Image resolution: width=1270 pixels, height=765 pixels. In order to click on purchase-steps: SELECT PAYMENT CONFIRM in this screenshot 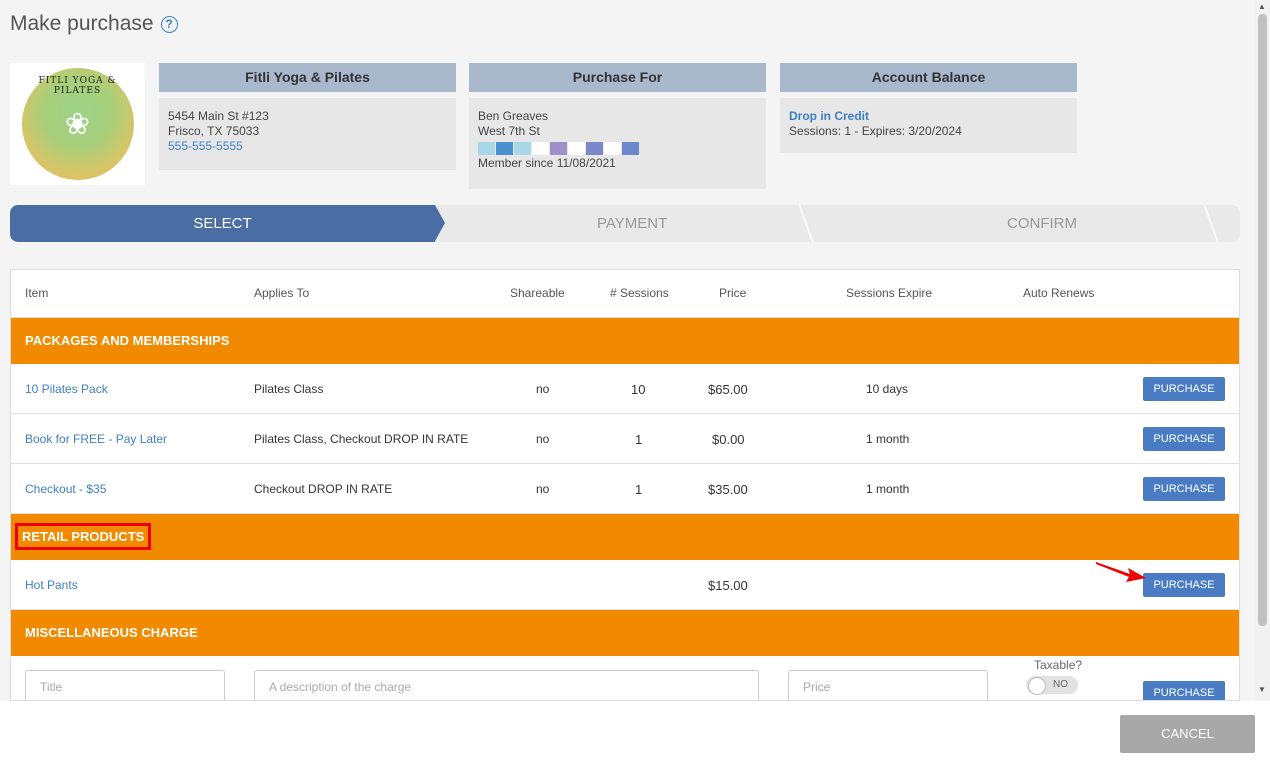, I will do `click(625, 223)`.